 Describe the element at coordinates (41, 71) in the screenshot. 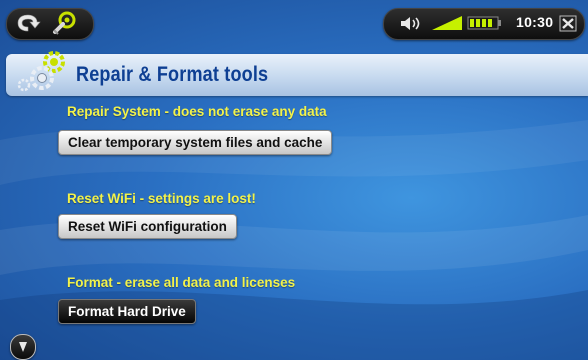

I see `gears-icon` at that location.